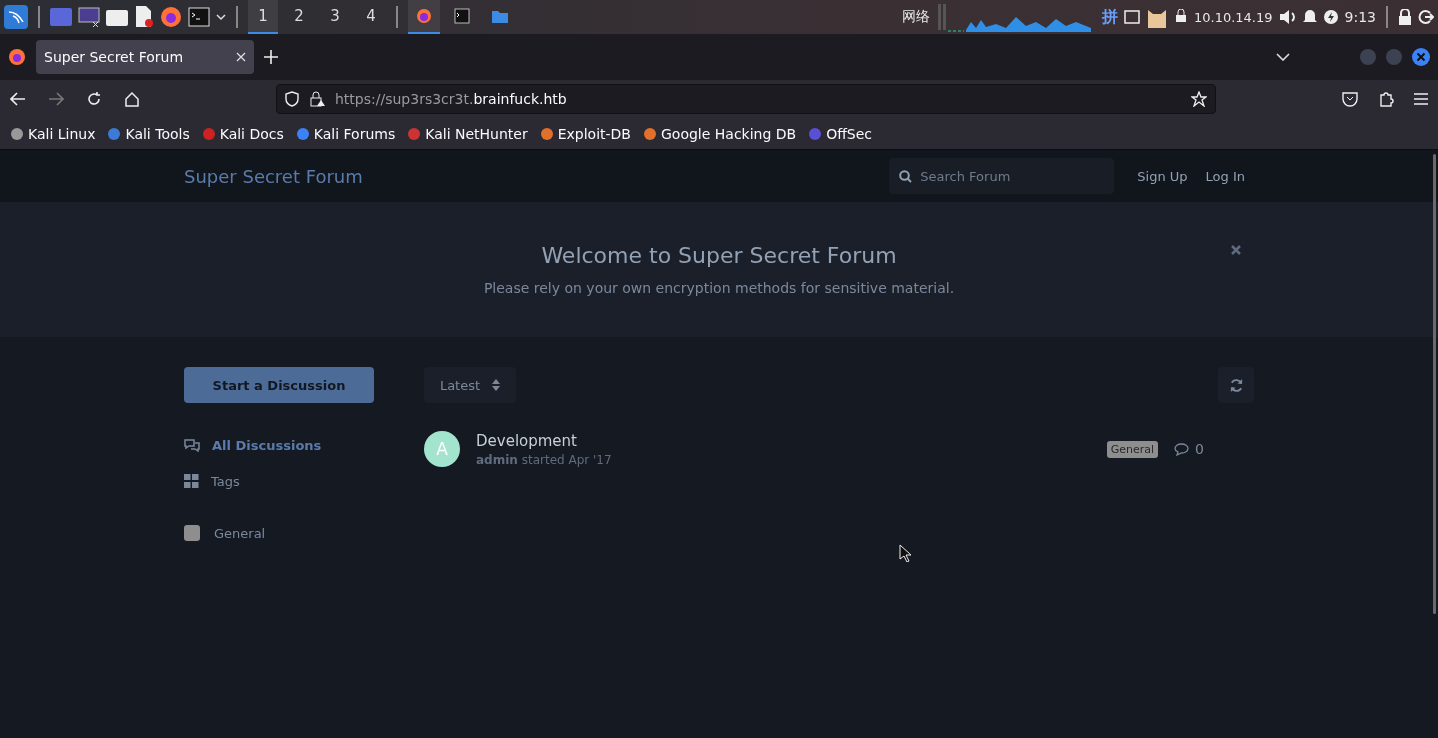  Describe the element at coordinates (1233, 17) in the screenshot. I see `ip-address: 10.10.14.19` at that location.